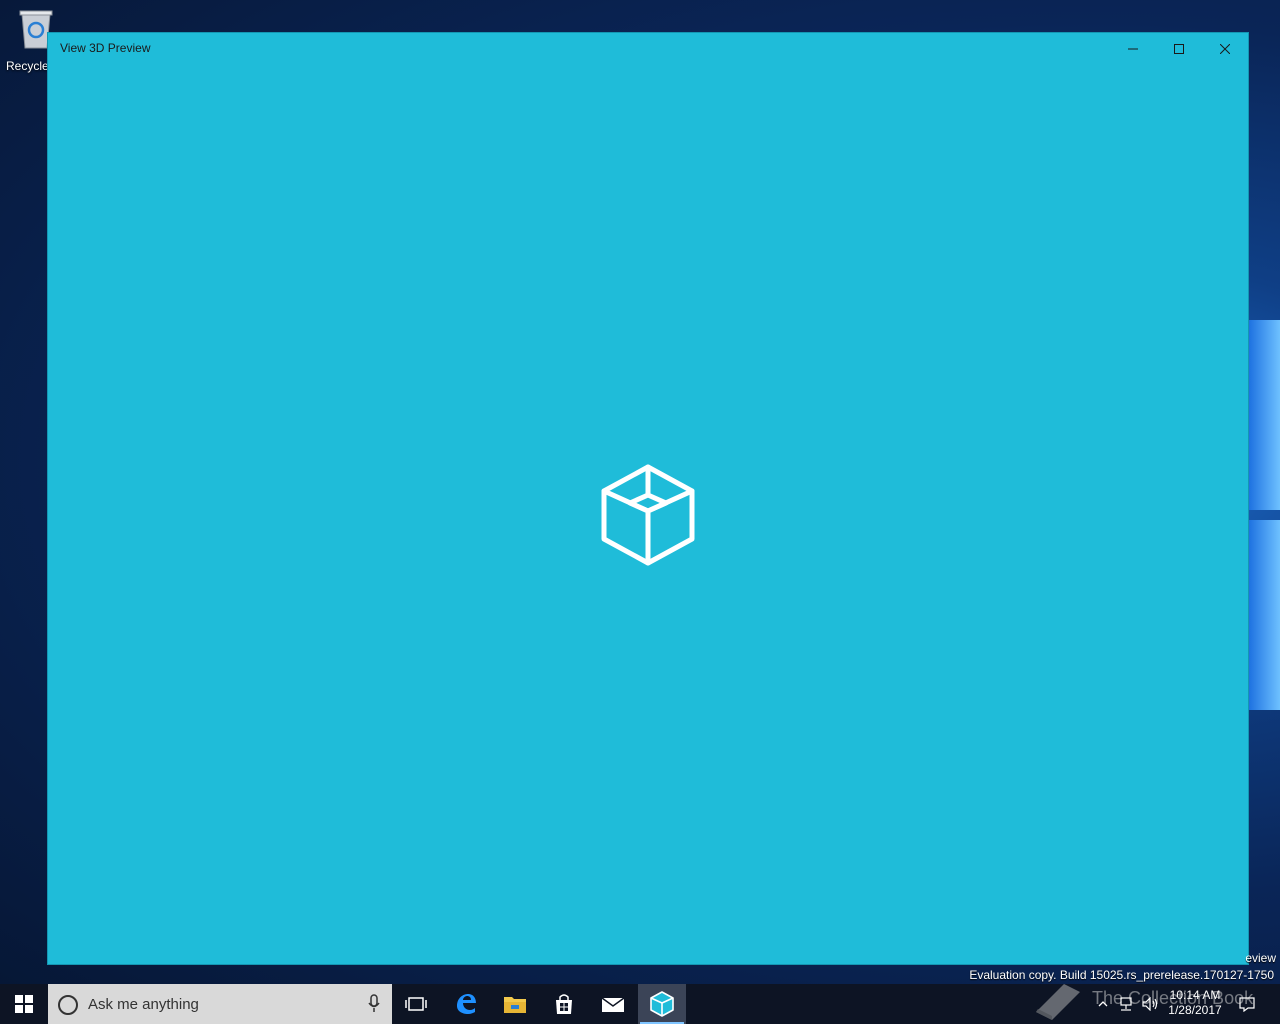 The height and width of the screenshot is (1024, 1280). Describe the element at coordinates (1058, 1002) in the screenshot. I see `book-icon` at that location.